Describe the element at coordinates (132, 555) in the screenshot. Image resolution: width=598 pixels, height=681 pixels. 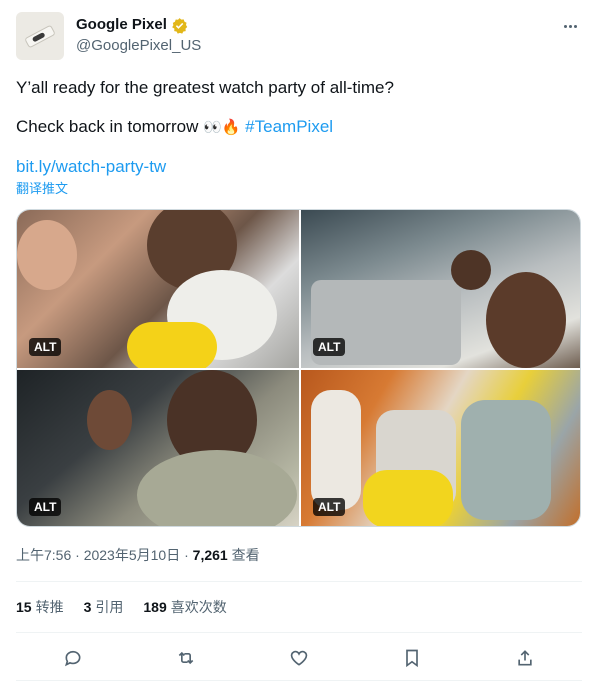
I see `tweet-date: 2023年5月10日` at that location.